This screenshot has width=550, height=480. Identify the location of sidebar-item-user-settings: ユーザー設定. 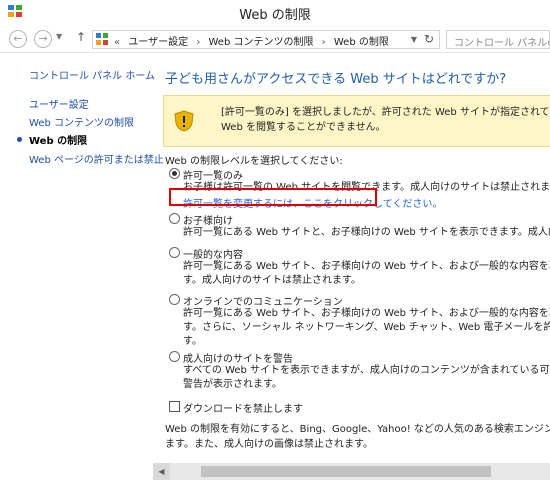
(59, 103).